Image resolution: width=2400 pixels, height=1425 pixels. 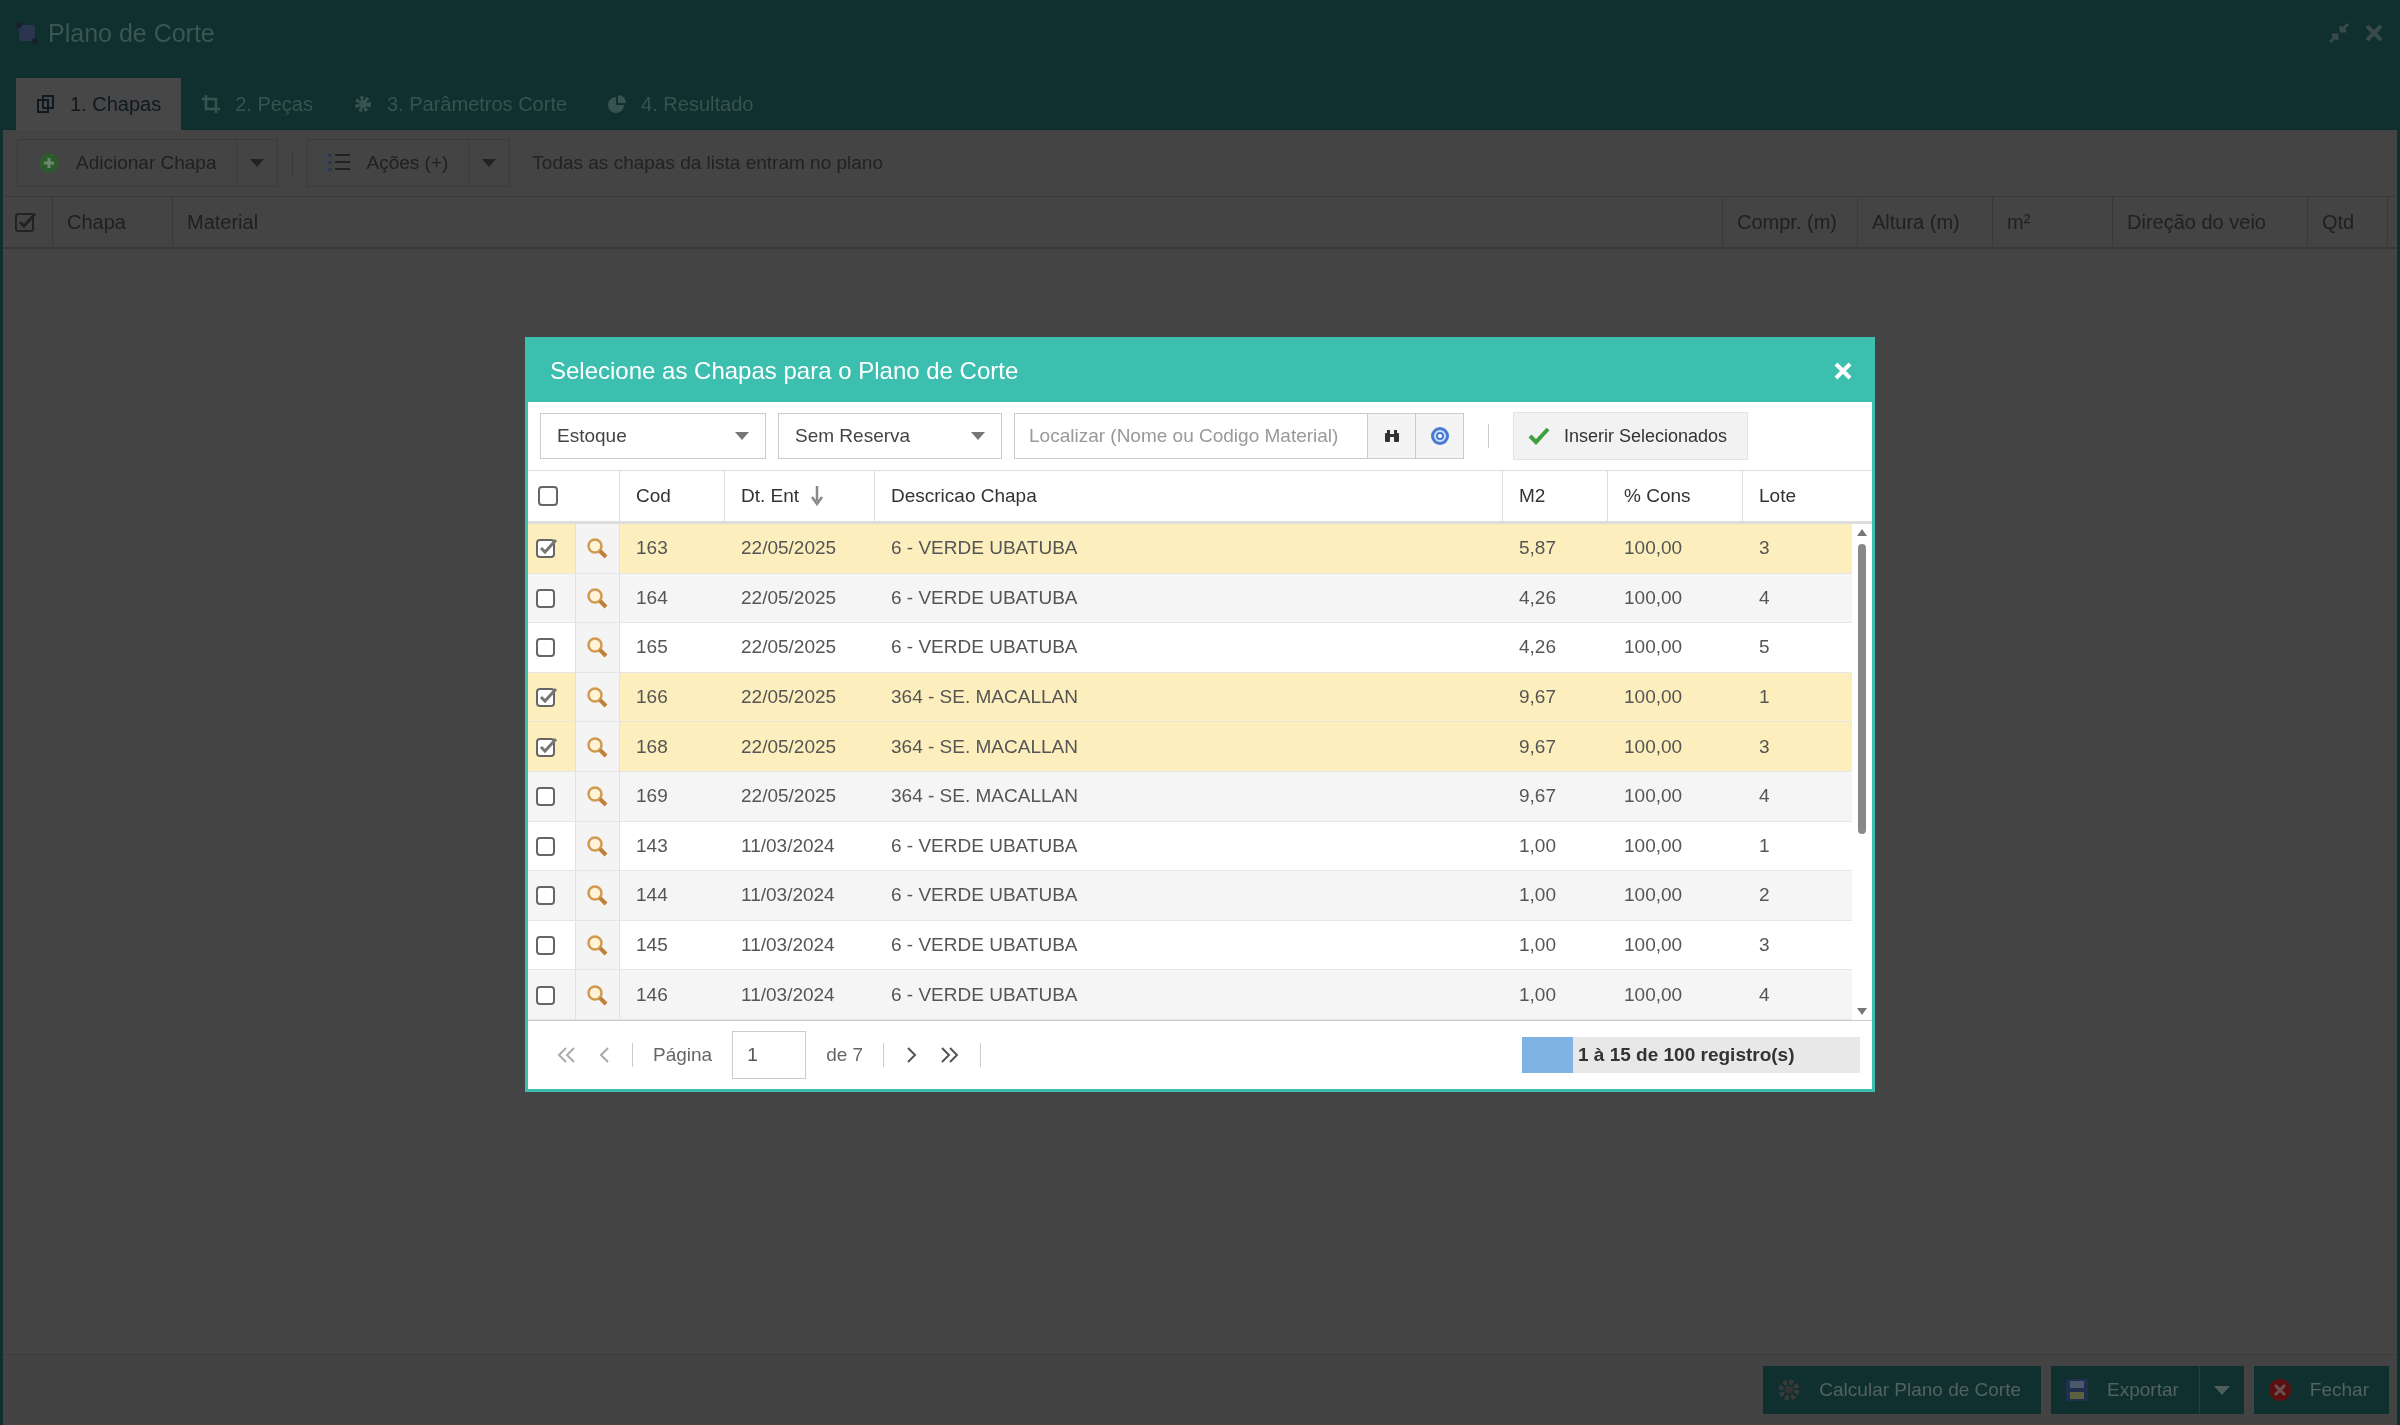 I want to click on table-cell: 143, so click(x=652, y=845).